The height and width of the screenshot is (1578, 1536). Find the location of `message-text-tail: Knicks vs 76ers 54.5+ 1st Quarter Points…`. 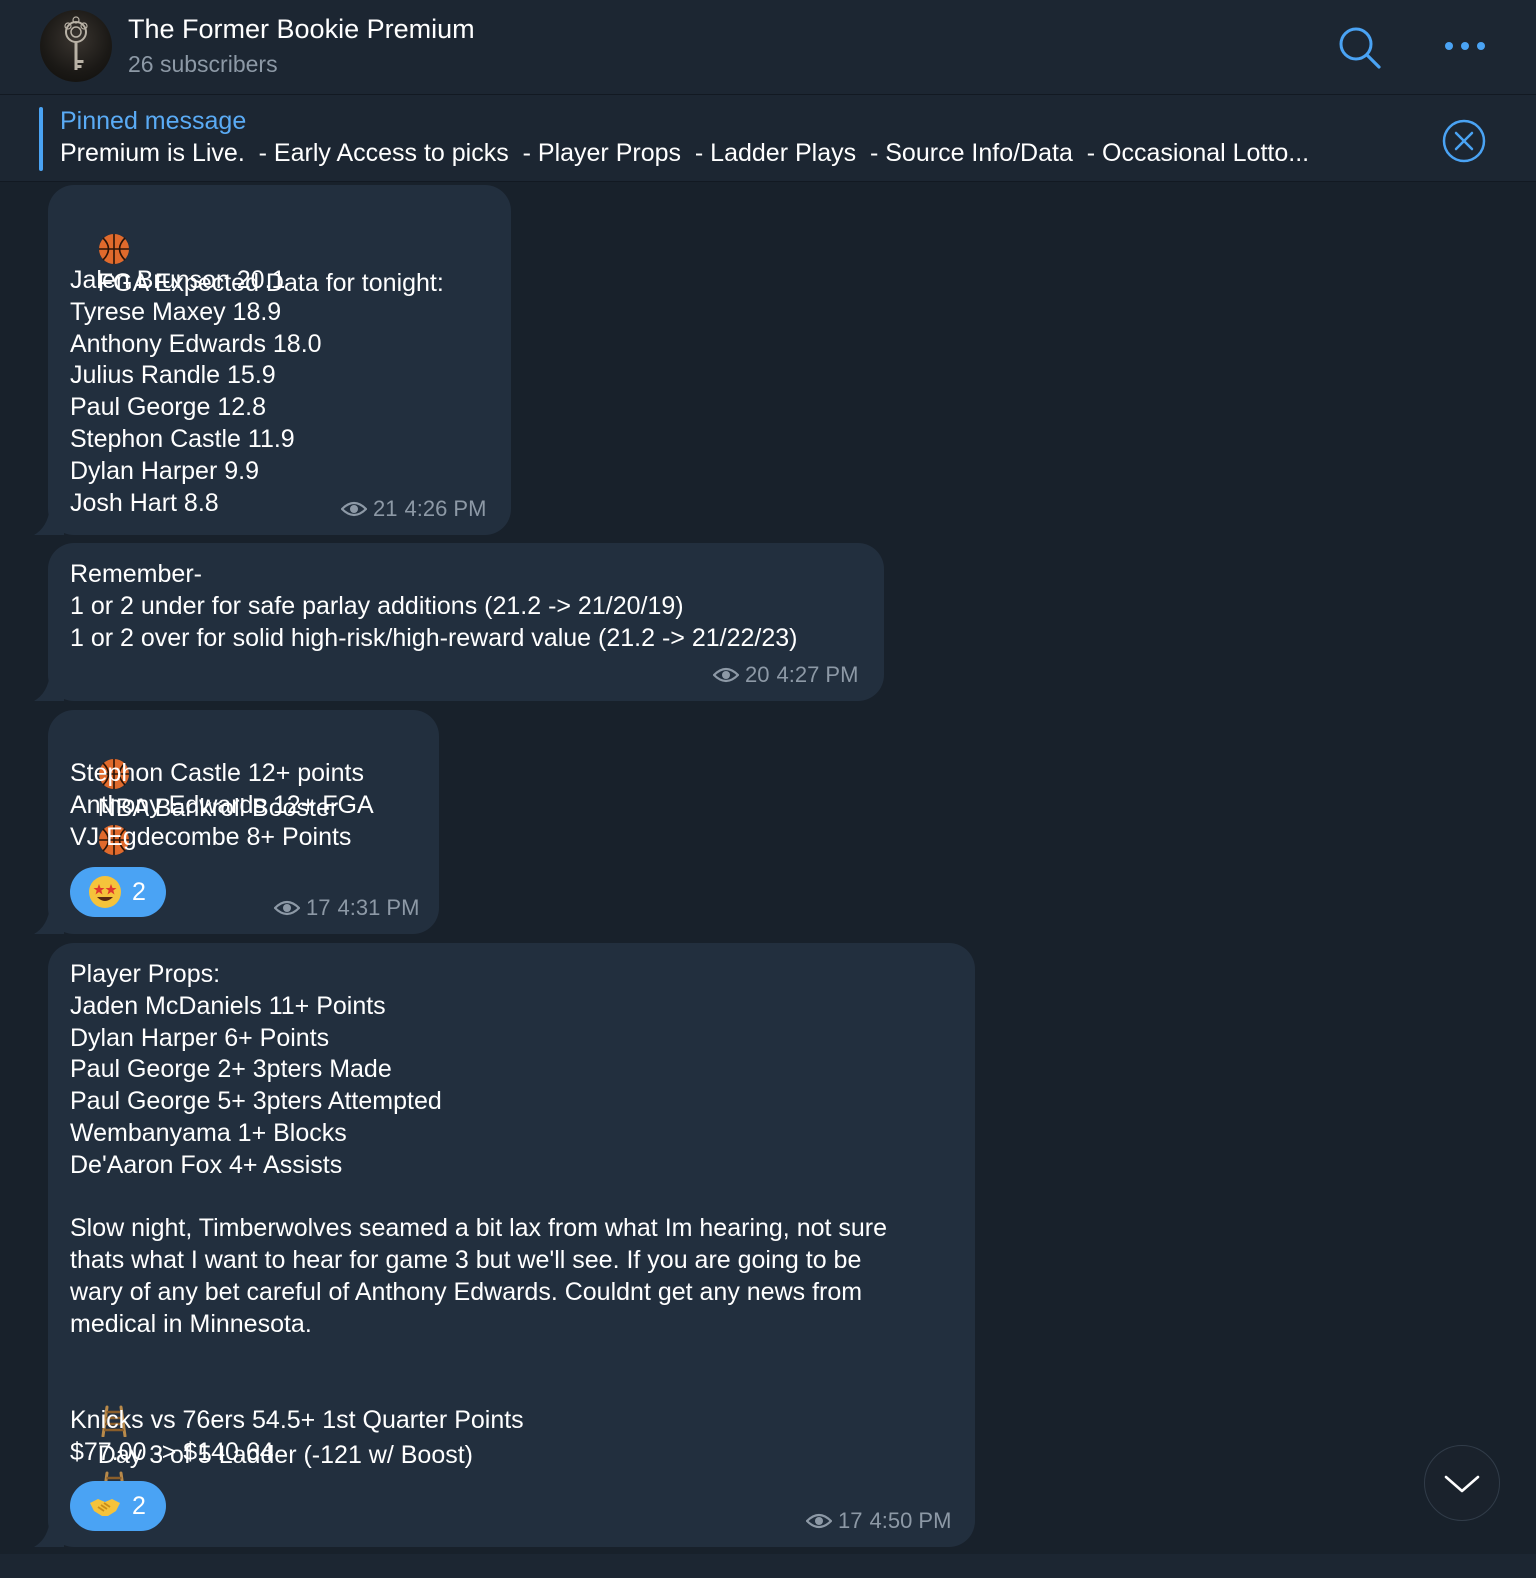

message-text-tail: Knicks vs 76ers 54.5+ 1st Quarter Points… is located at coordinates (297, 1436).